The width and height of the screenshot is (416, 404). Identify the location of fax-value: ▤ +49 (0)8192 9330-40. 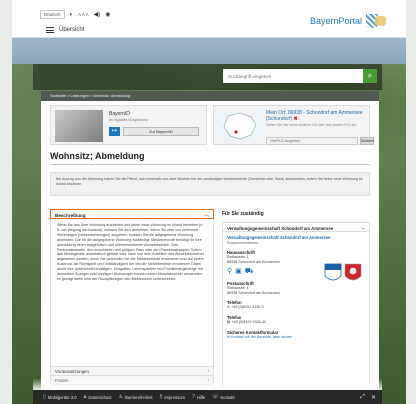
(247, 321).